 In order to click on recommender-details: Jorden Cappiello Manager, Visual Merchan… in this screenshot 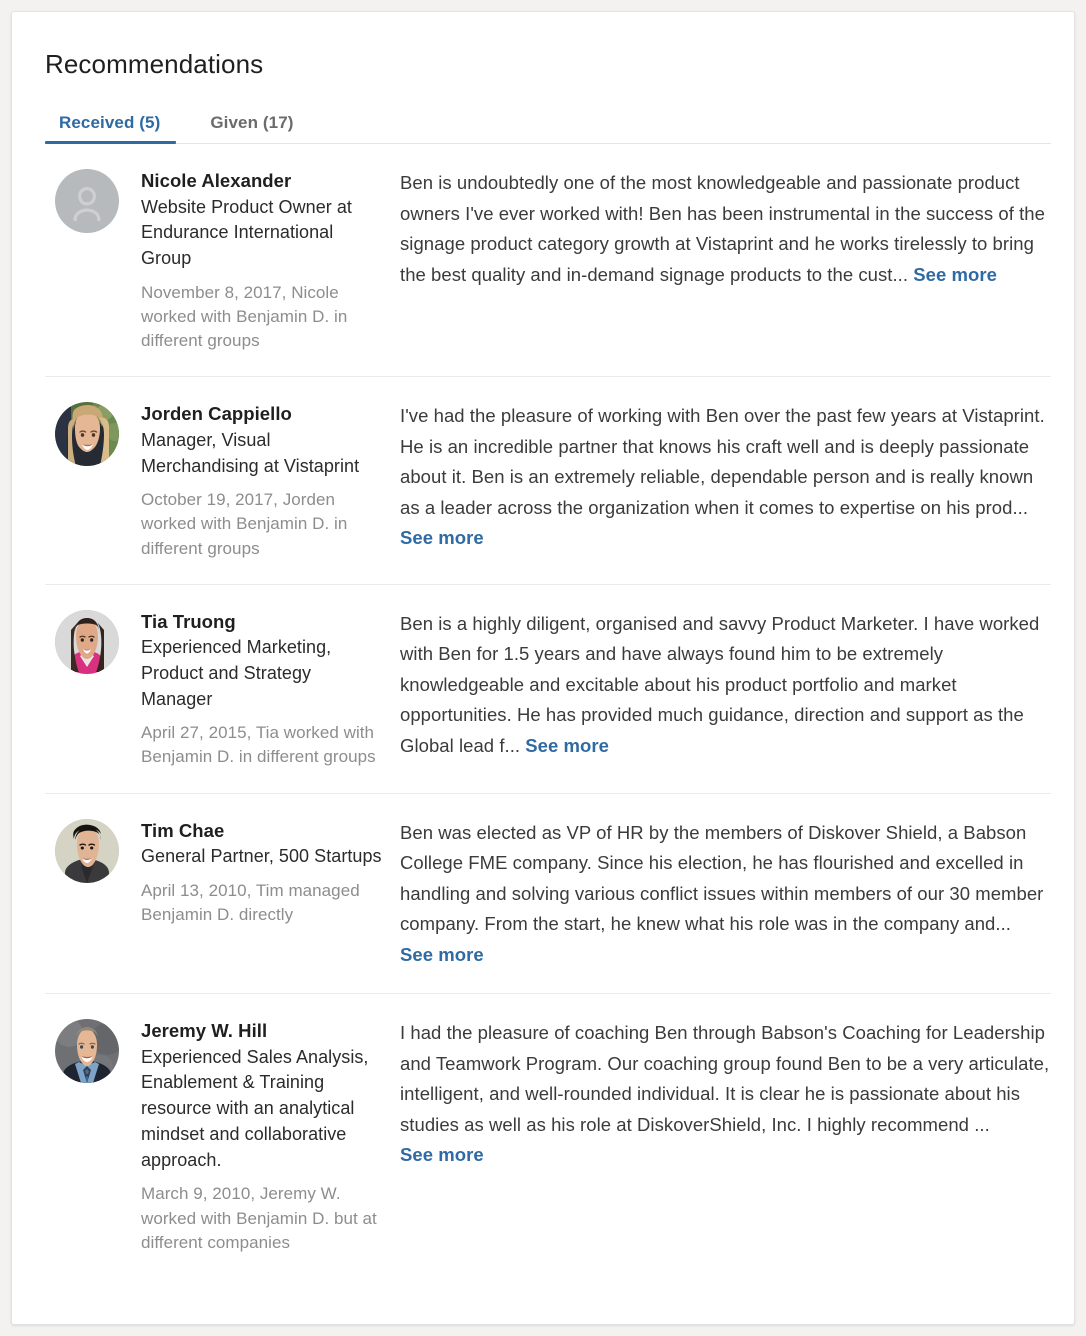, I will do `click(252, 480)`.